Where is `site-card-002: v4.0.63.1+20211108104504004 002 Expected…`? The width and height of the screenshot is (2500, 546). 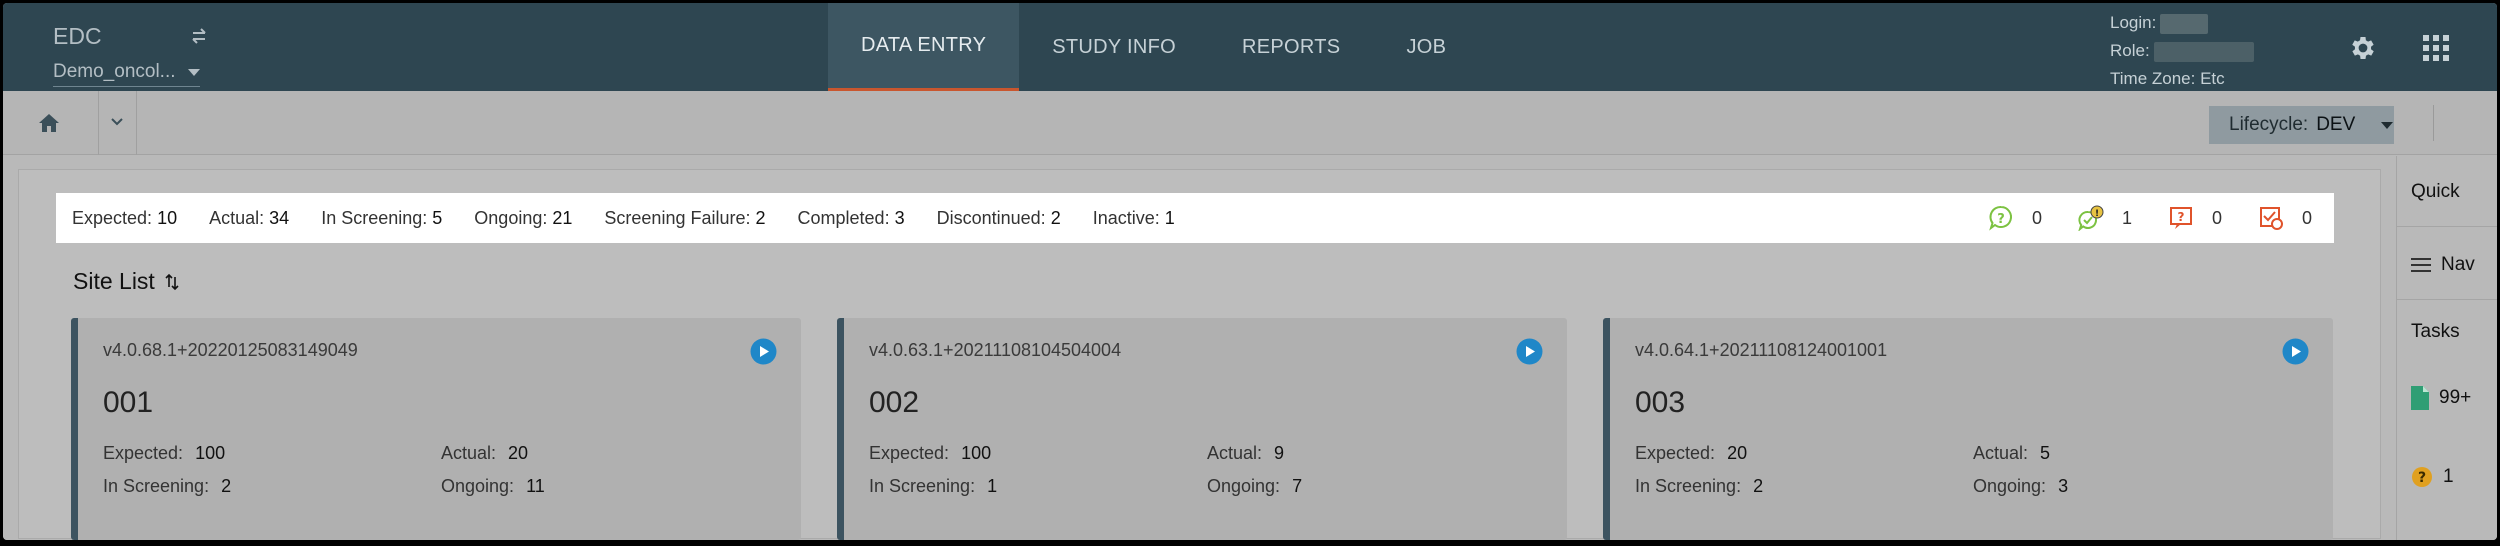
site-card-002: v4.0.63.1+20211108104504004 002 Expected… is located at coordinates (1202, 429).